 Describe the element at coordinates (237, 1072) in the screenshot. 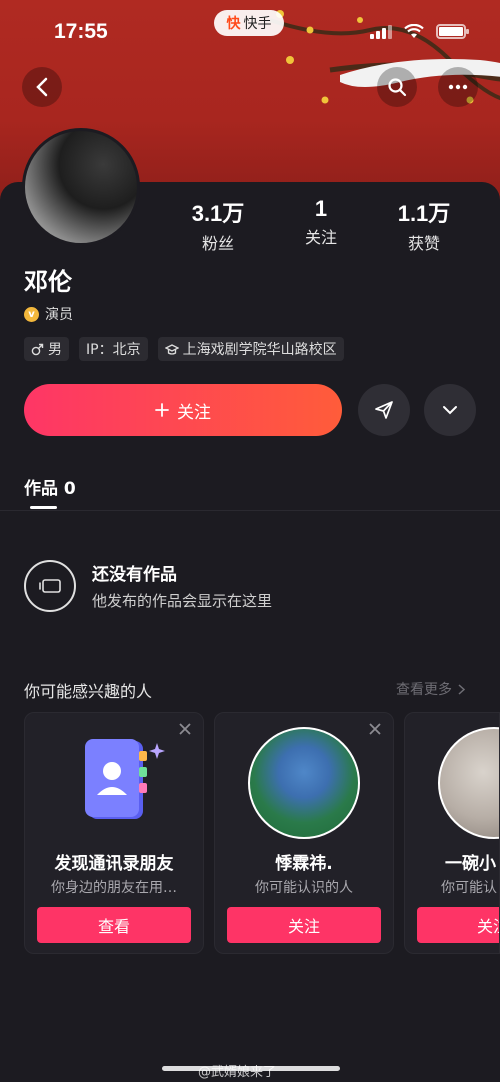

I see `watermark: @武婿娘来了` at that location.